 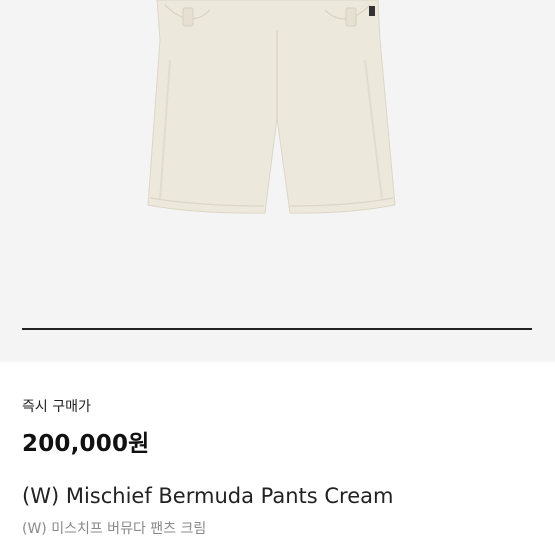 What do you see at coordinates (208, 496) in the screenshot?
I see `product-name-en: (W) Mischief Bermuda Pants Cream` at bounding box center [208, 496].